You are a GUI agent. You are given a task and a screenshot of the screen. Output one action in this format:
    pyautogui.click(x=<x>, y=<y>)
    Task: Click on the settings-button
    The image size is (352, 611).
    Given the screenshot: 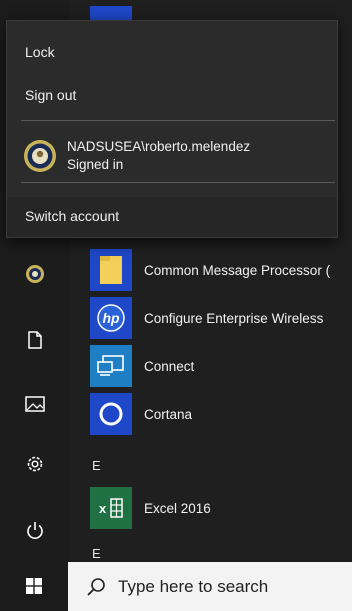 What is the action you would take?
    pyautogui.click(x=35, y=464)
    